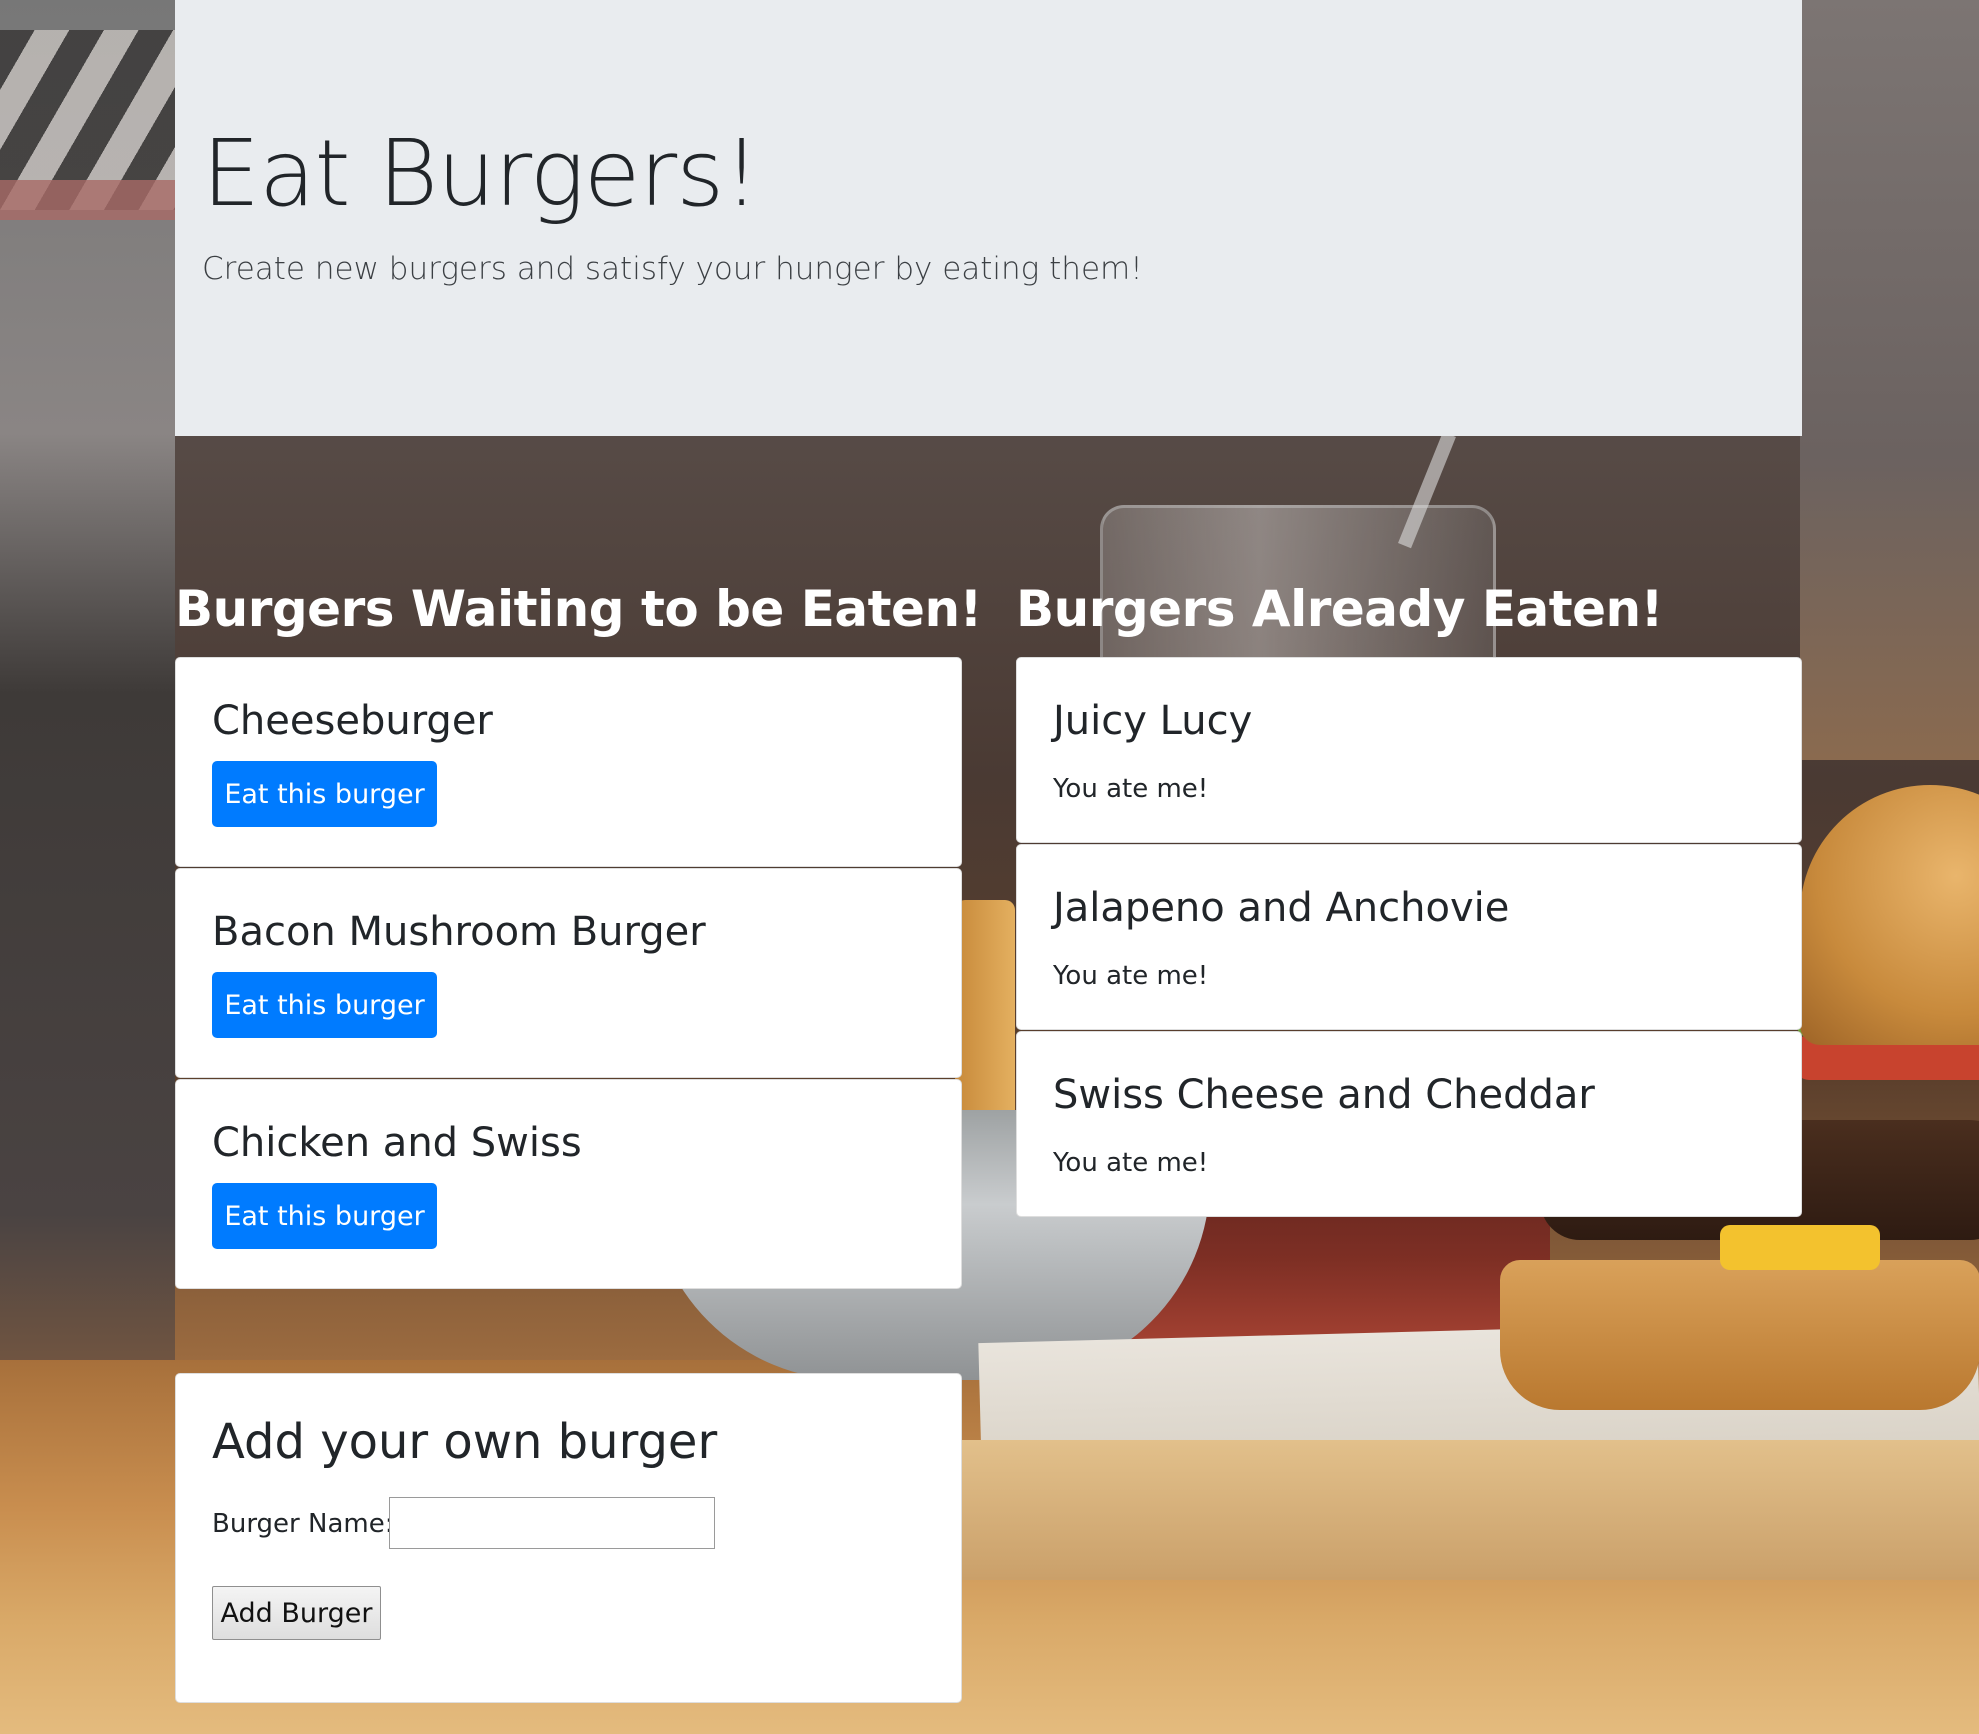  What do you see at coordinates (352, 721) in the screenshot?
I see `burger-name: Cheeseburger` at bounding box center [352, 721].